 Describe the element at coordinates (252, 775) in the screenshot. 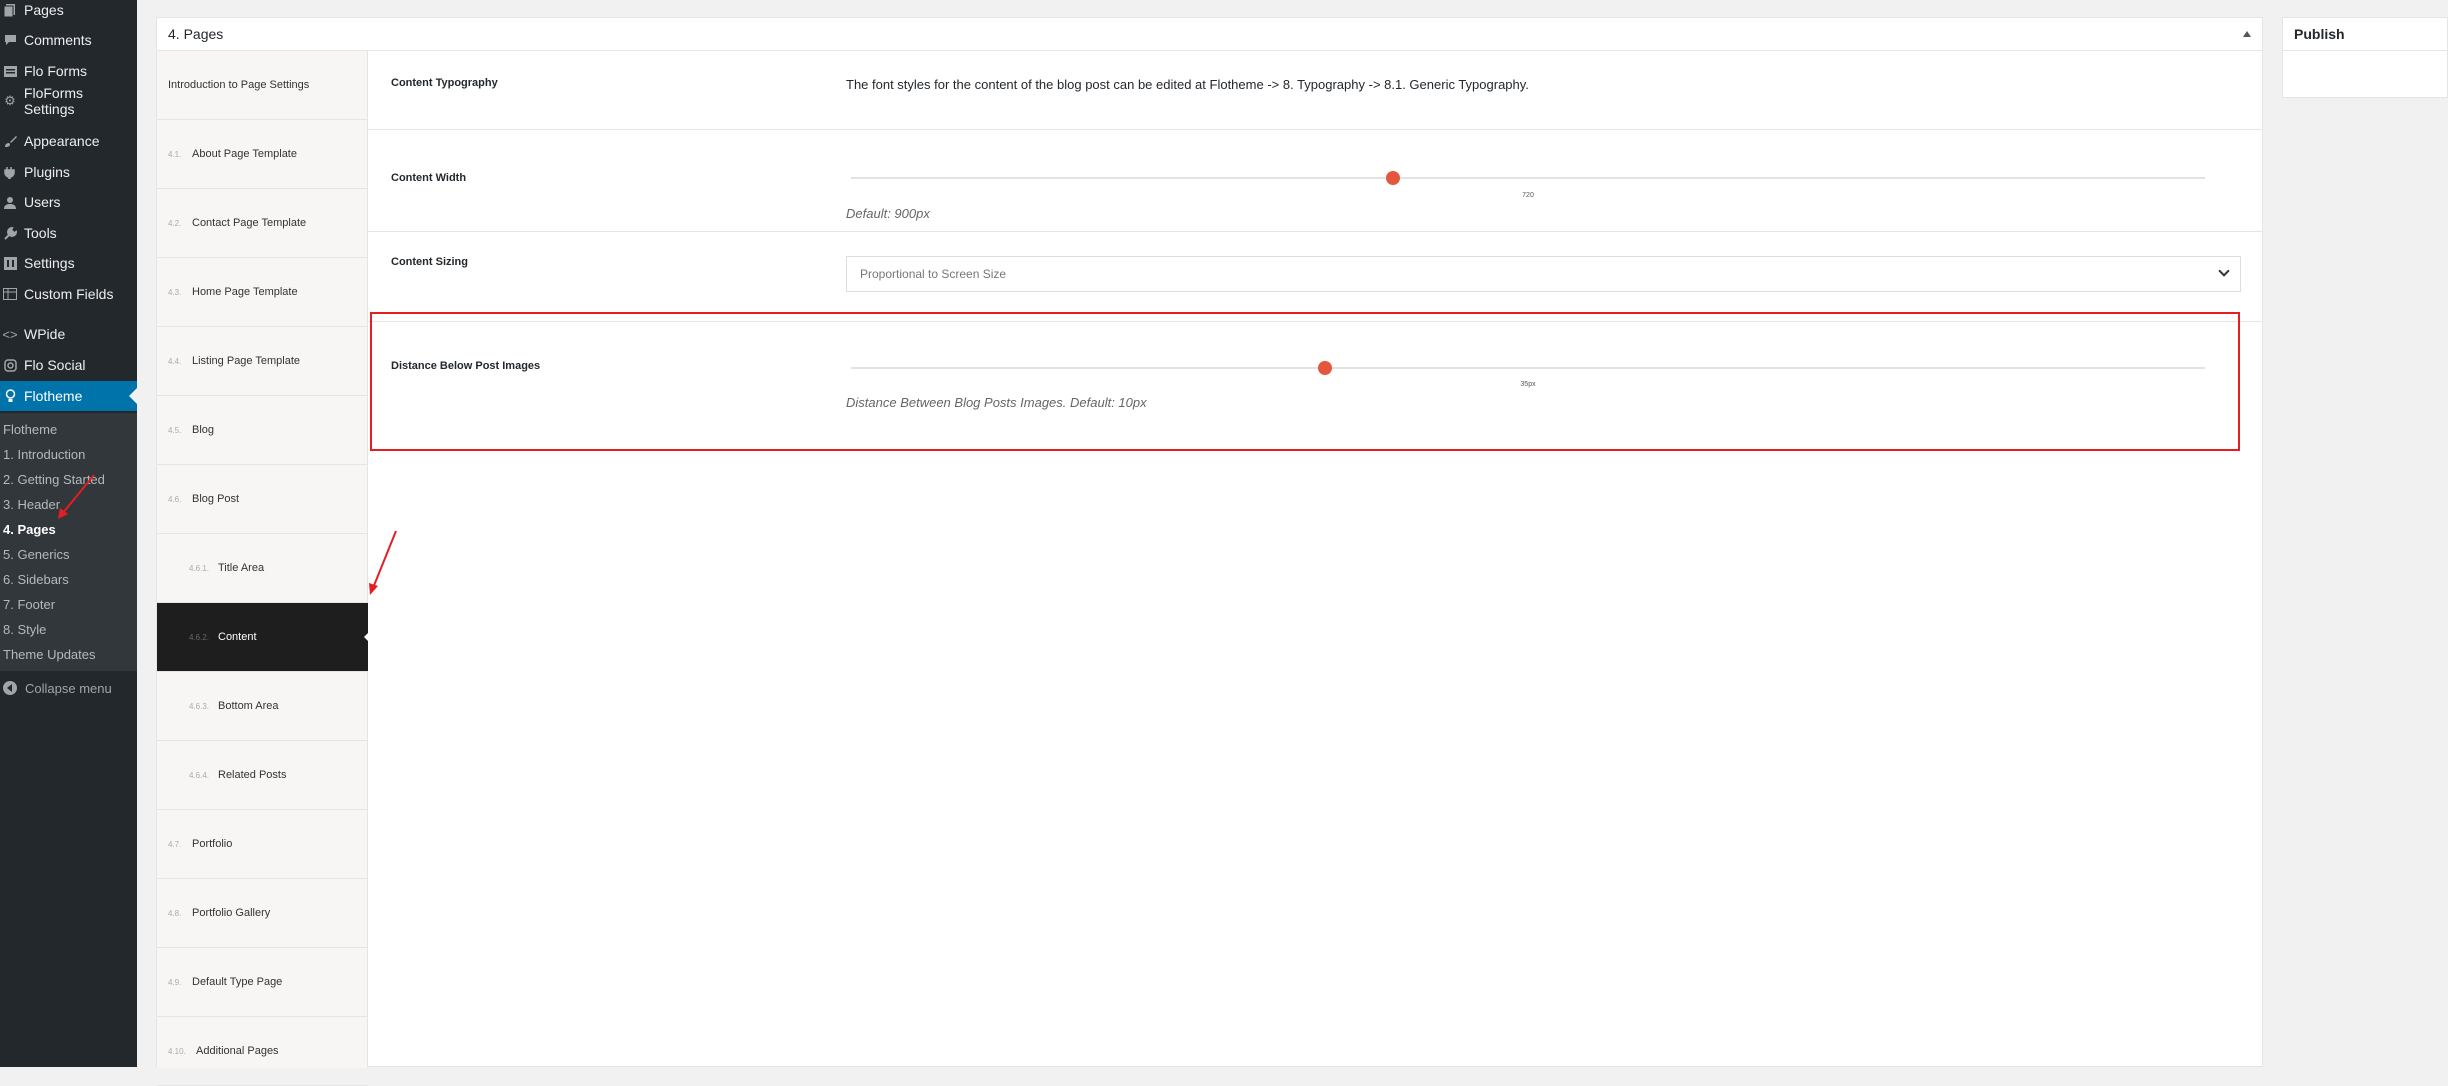

I see `nav-item-label: Related Posts` at that location.